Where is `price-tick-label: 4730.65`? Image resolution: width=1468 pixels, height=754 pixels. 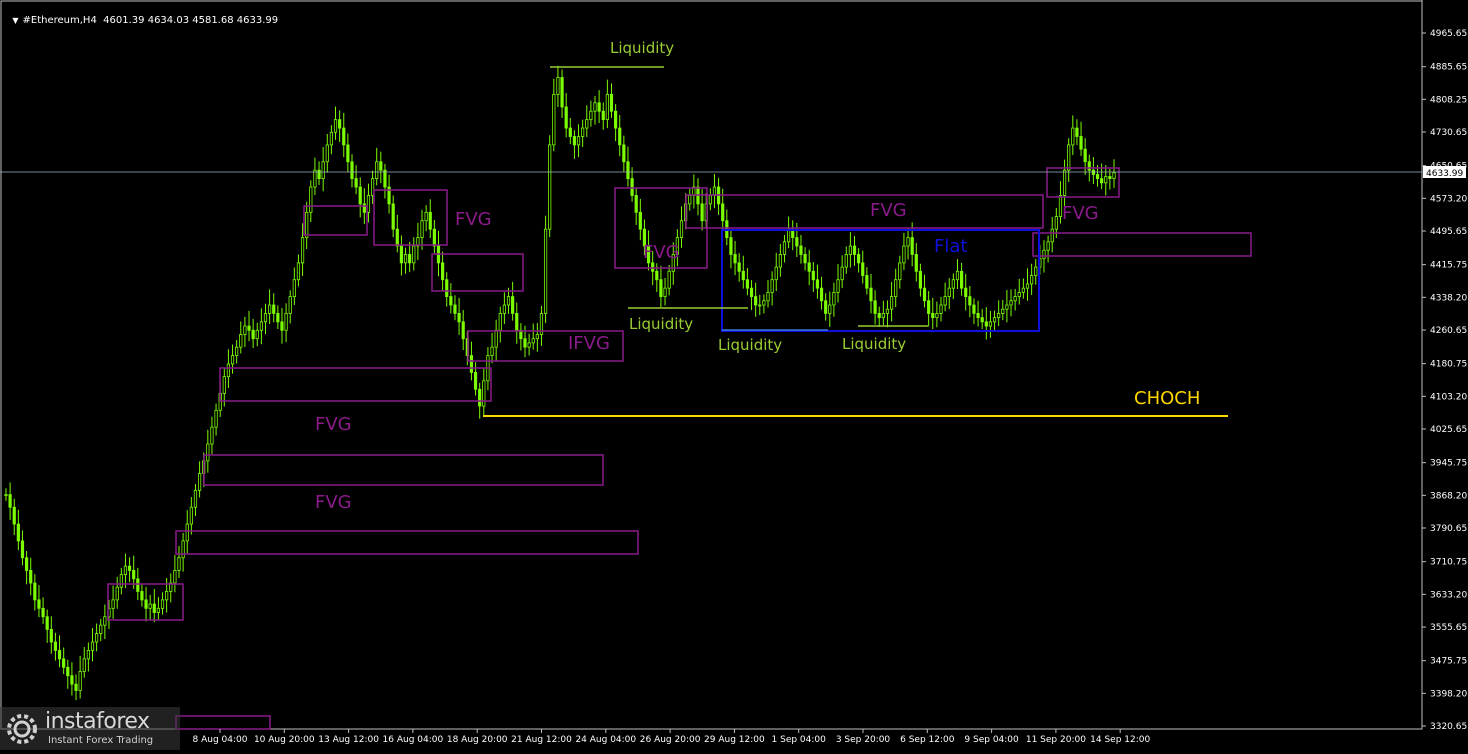 price-tick-label: 4730.65 is located at coordinates (1448, 133).